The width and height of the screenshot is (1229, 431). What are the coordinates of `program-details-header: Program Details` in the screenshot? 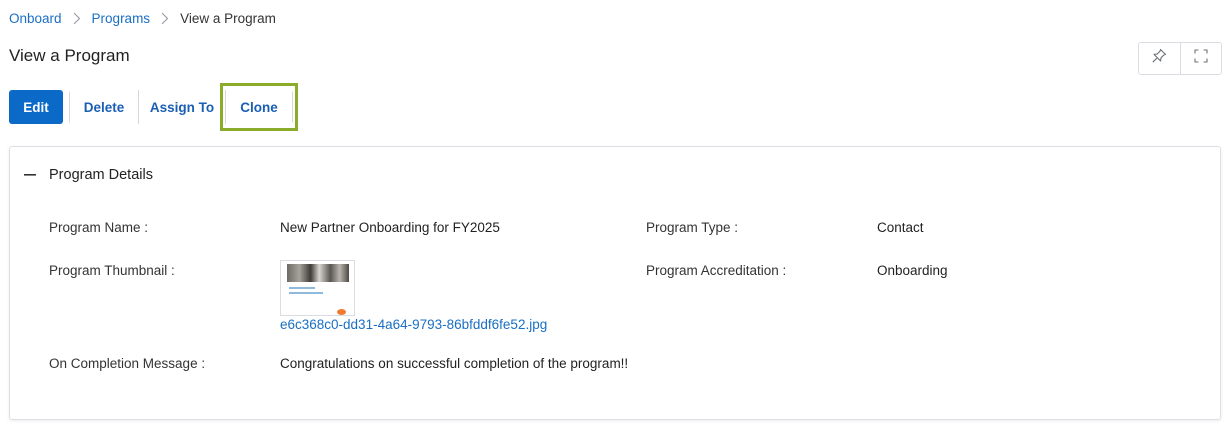 It's located at (88, 175).